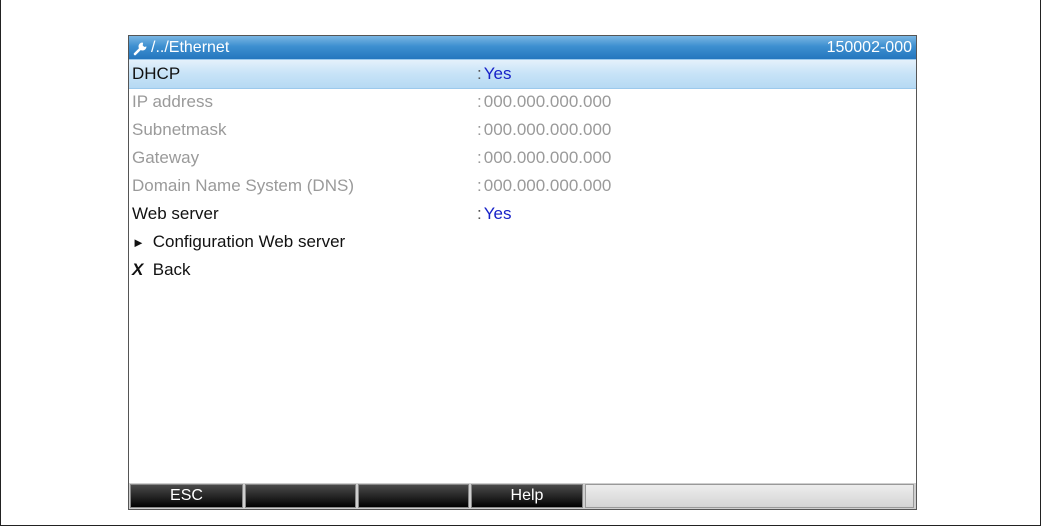 The image size is (1041, 527). I want to click on row-label: Subnetmask, so click(179, 129).